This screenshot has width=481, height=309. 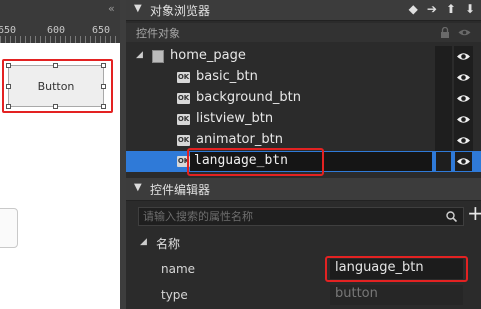 What do you see at coordinates (303, 56) in the screenshot?
I see `tree-item-home-page: ◢ home_page` at bounding box center [303, 56].